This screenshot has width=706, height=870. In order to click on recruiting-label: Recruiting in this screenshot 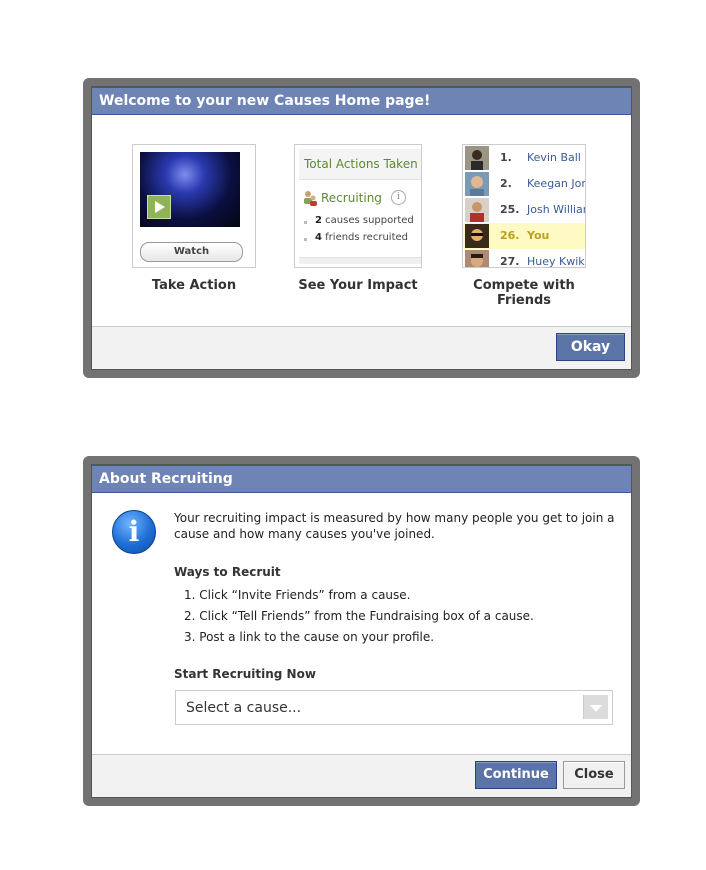, I will do `click(351, 198)`.